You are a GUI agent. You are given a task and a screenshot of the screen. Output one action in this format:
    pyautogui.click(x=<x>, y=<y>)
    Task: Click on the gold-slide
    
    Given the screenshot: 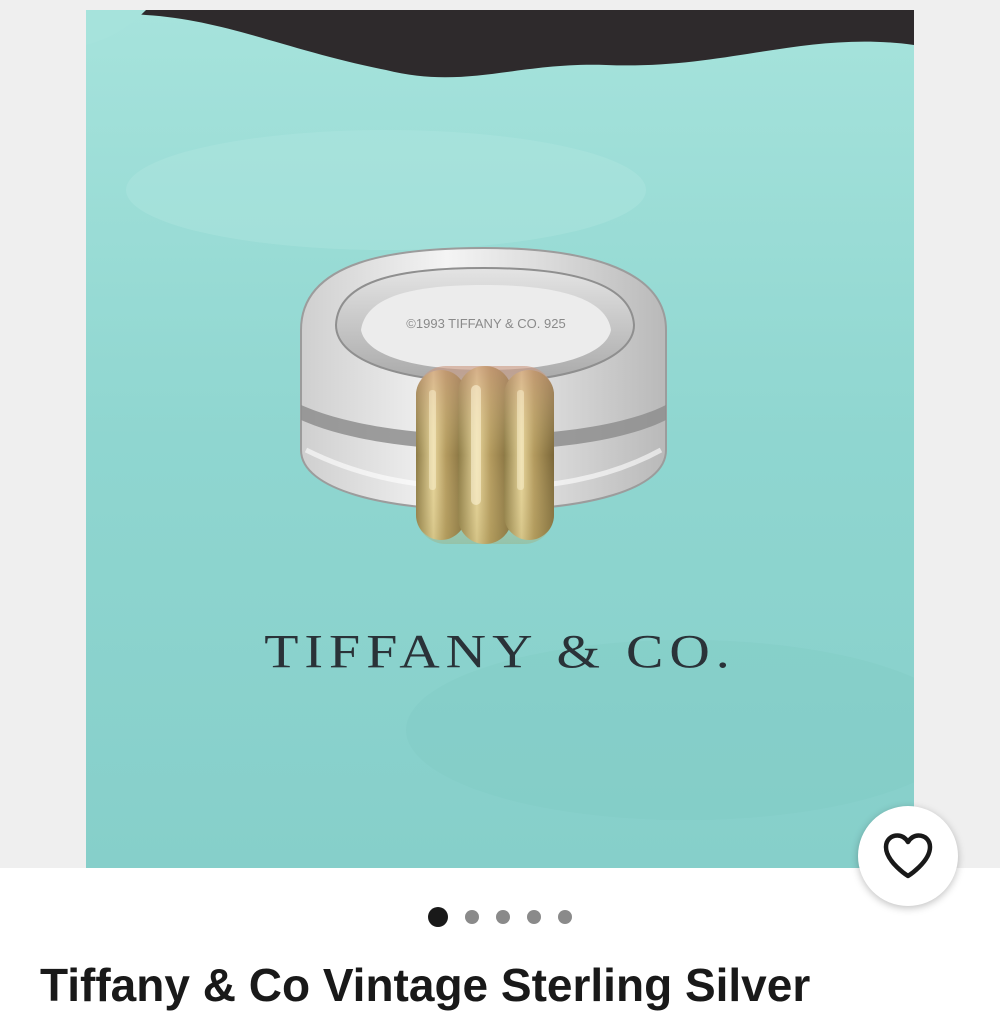 What is the action you would take?
    pyautogui.click(x=485, y=455)
    